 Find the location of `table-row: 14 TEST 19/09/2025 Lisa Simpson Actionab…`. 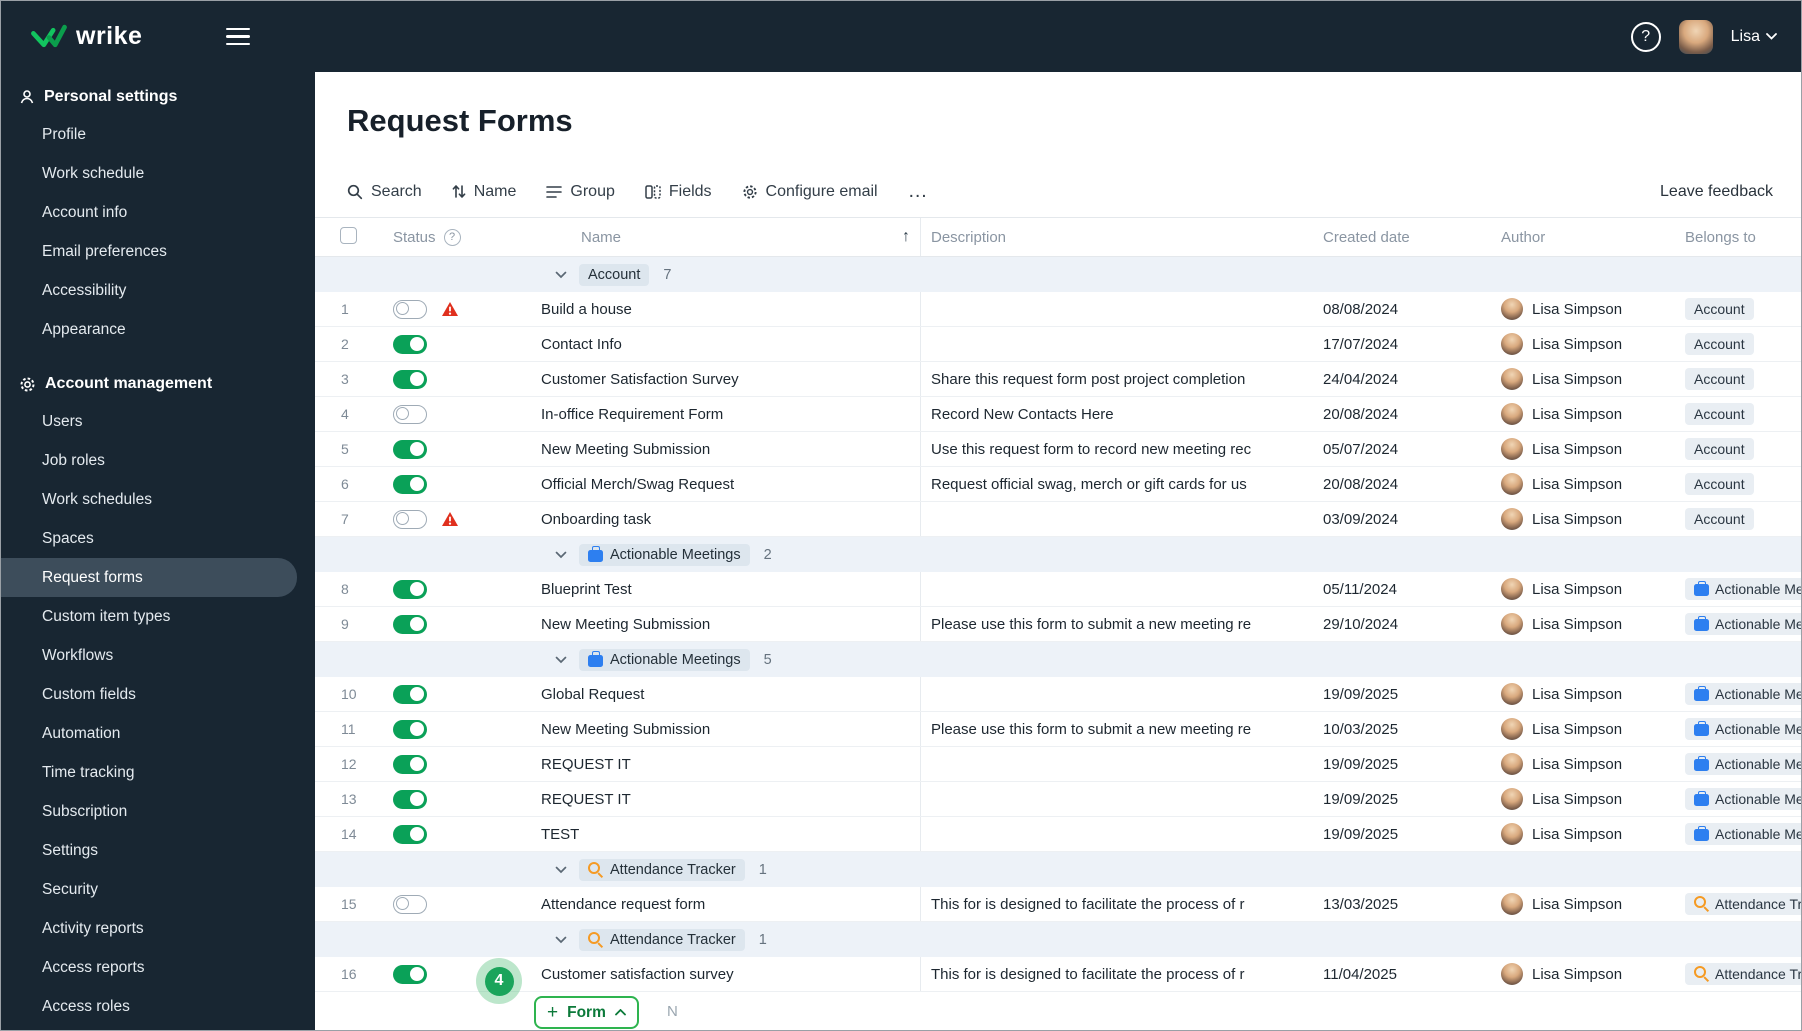

table-row: 14 TEST 19/09/2025 Lisa Simpson Actionab… is located at coordinates (1058, 834).